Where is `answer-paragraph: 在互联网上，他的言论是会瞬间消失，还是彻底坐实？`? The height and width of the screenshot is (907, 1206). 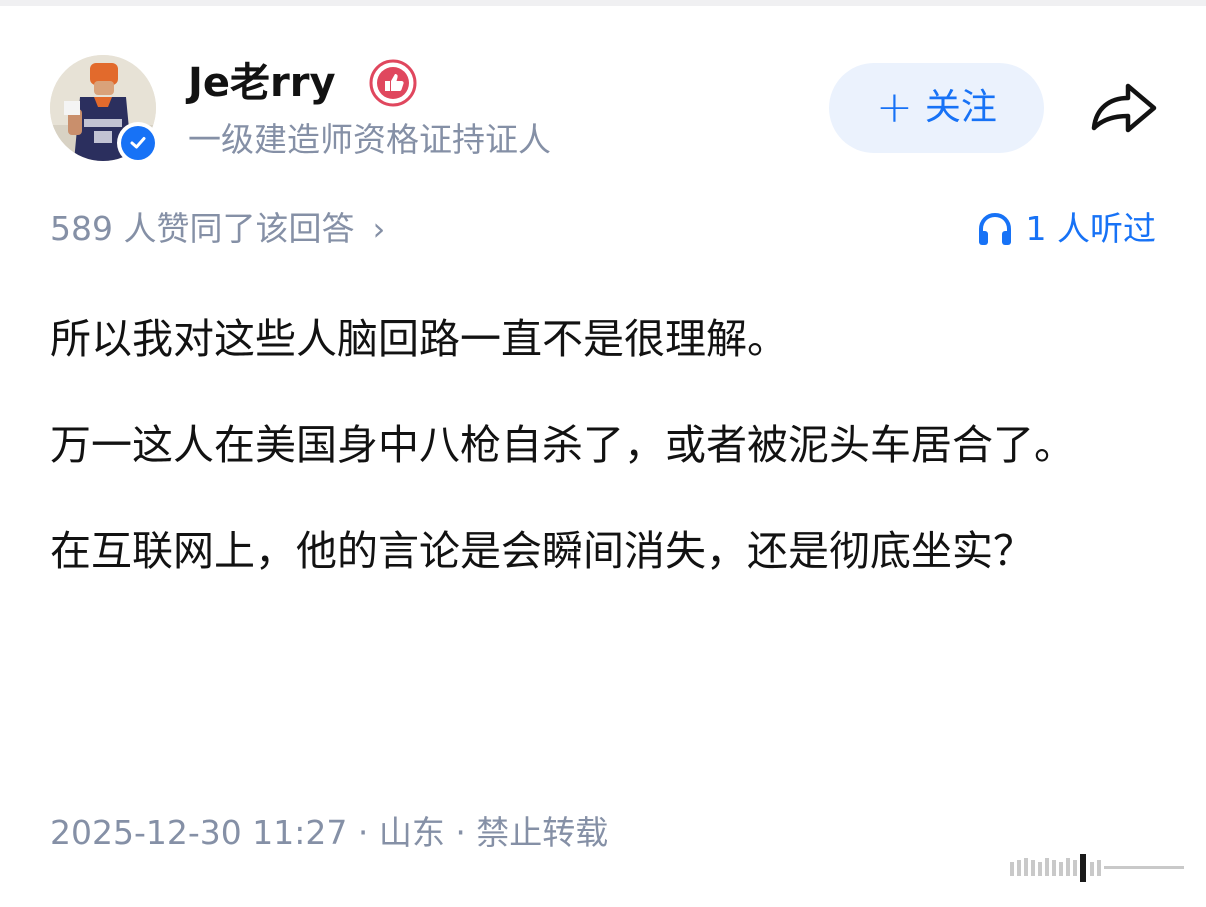 answer-paragraph: 在互联网上，他的言论是会瞬间消失，还是彻底坐实？ is located at coordinates (542, 551).